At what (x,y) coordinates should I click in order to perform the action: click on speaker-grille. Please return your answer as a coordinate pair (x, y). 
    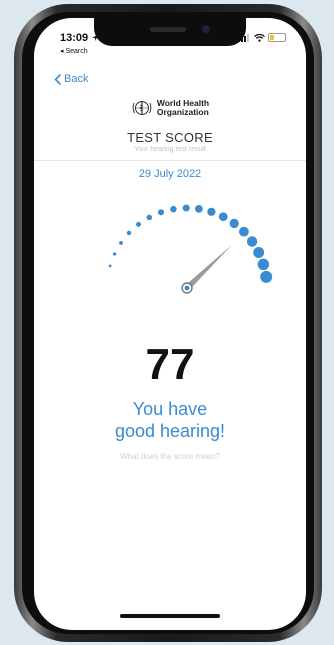
    Looking at the image, I should click on (168, 29).